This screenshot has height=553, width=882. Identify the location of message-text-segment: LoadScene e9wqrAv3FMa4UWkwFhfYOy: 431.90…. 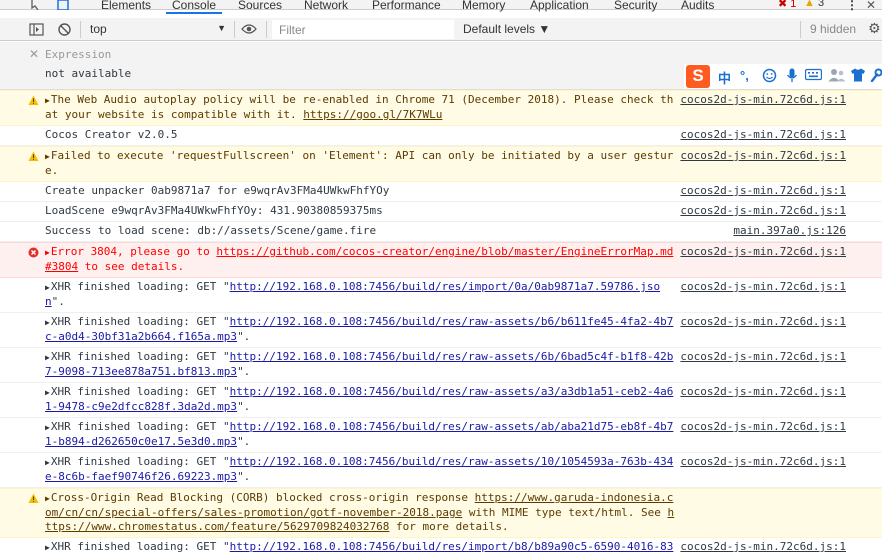
(214, 210).